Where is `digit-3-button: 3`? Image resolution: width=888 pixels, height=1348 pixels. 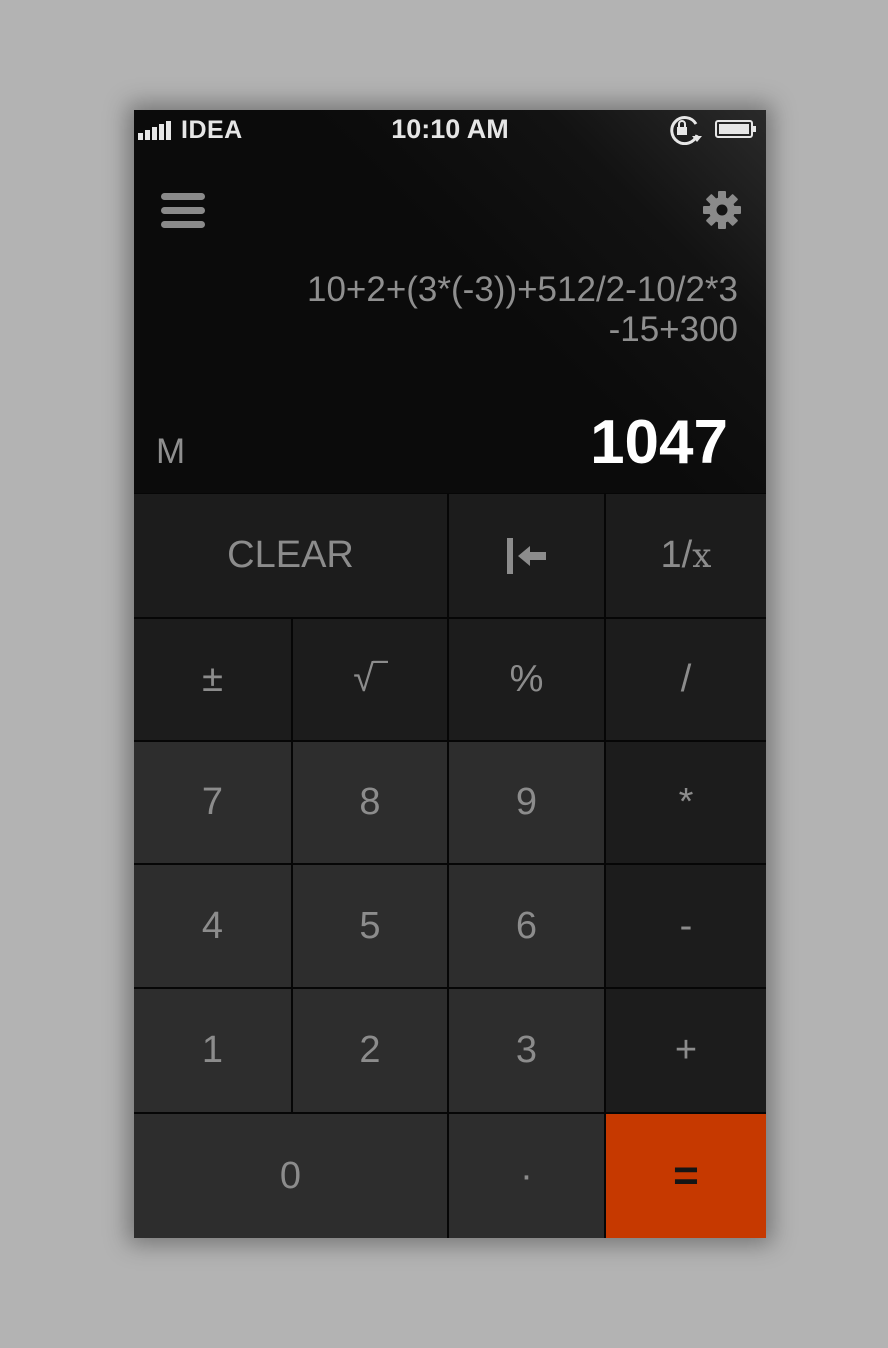 digit-3-button: 3 is located at coordinates (526, 1050).